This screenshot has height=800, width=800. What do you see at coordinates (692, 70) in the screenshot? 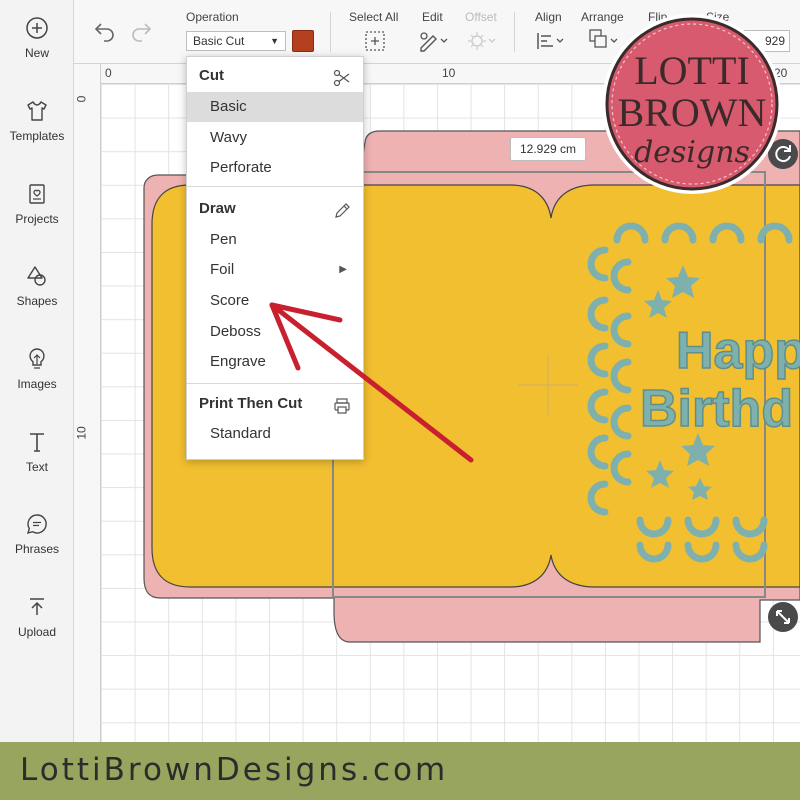
I see `logo-line1: LOTTI` at bounding box center [692, 70].